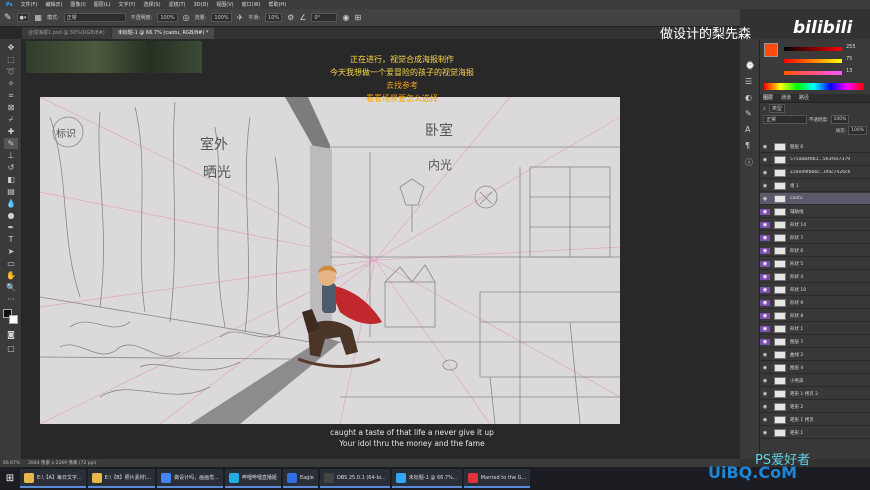 The width and height of the screenshot is (870, 490). Describe the element at coordinates (814, 86) in the screenshot. I see `color-spectrum-bar` at that location.